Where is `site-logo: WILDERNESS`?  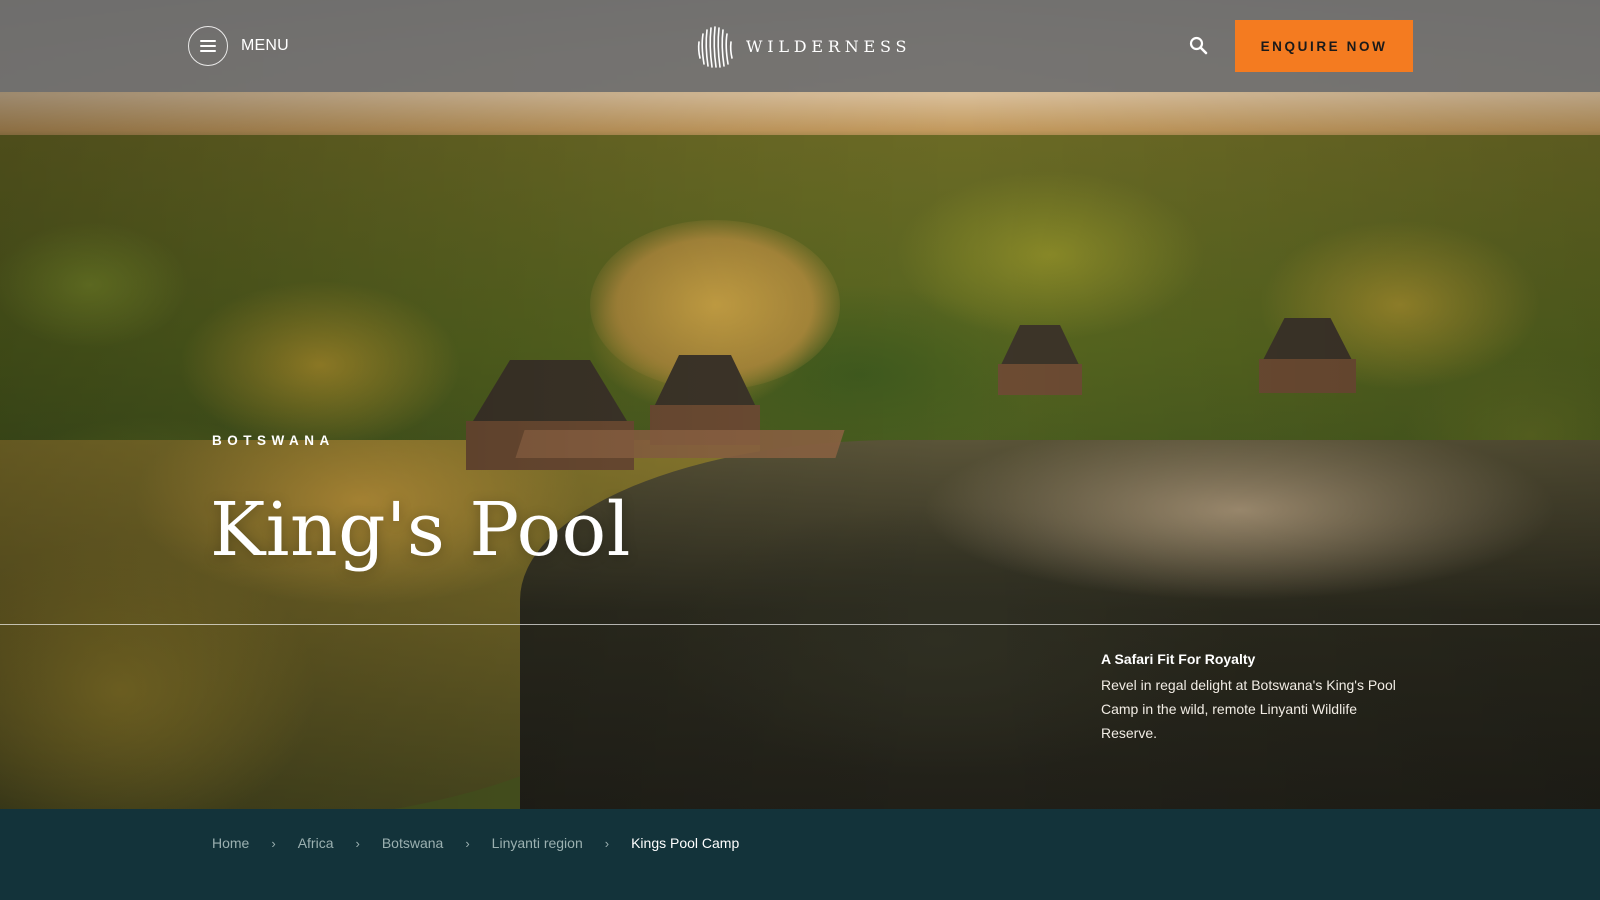
site-logo: WILDERNESS is located at coordinates (803, 46).